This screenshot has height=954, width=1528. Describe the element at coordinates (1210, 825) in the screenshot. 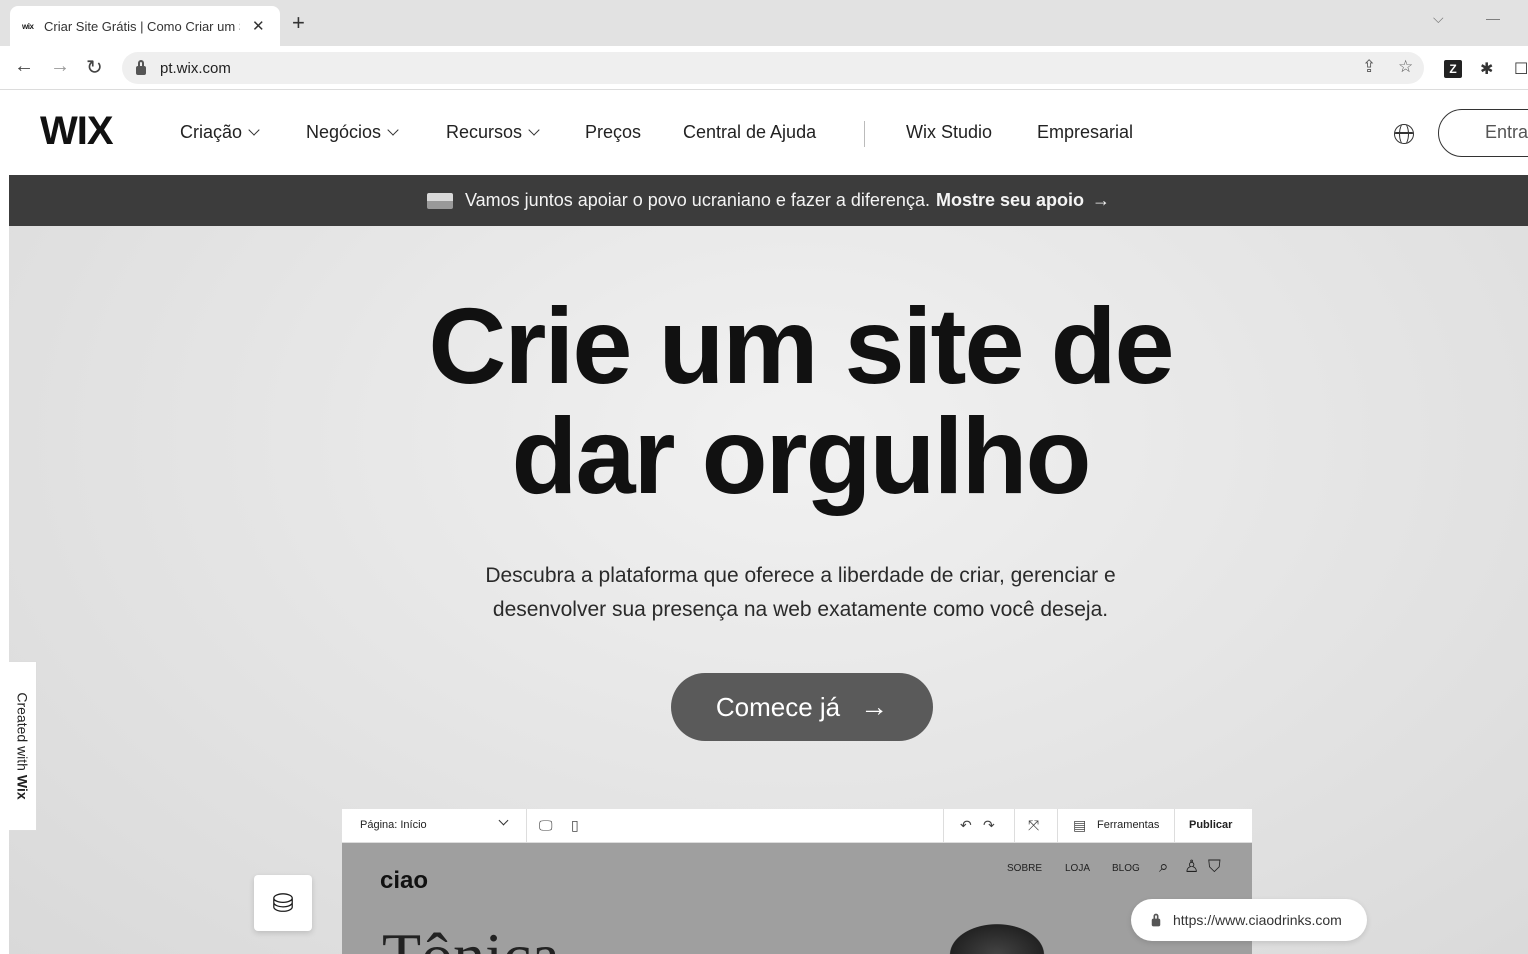

I see `publish-button: Publicar` at that location.